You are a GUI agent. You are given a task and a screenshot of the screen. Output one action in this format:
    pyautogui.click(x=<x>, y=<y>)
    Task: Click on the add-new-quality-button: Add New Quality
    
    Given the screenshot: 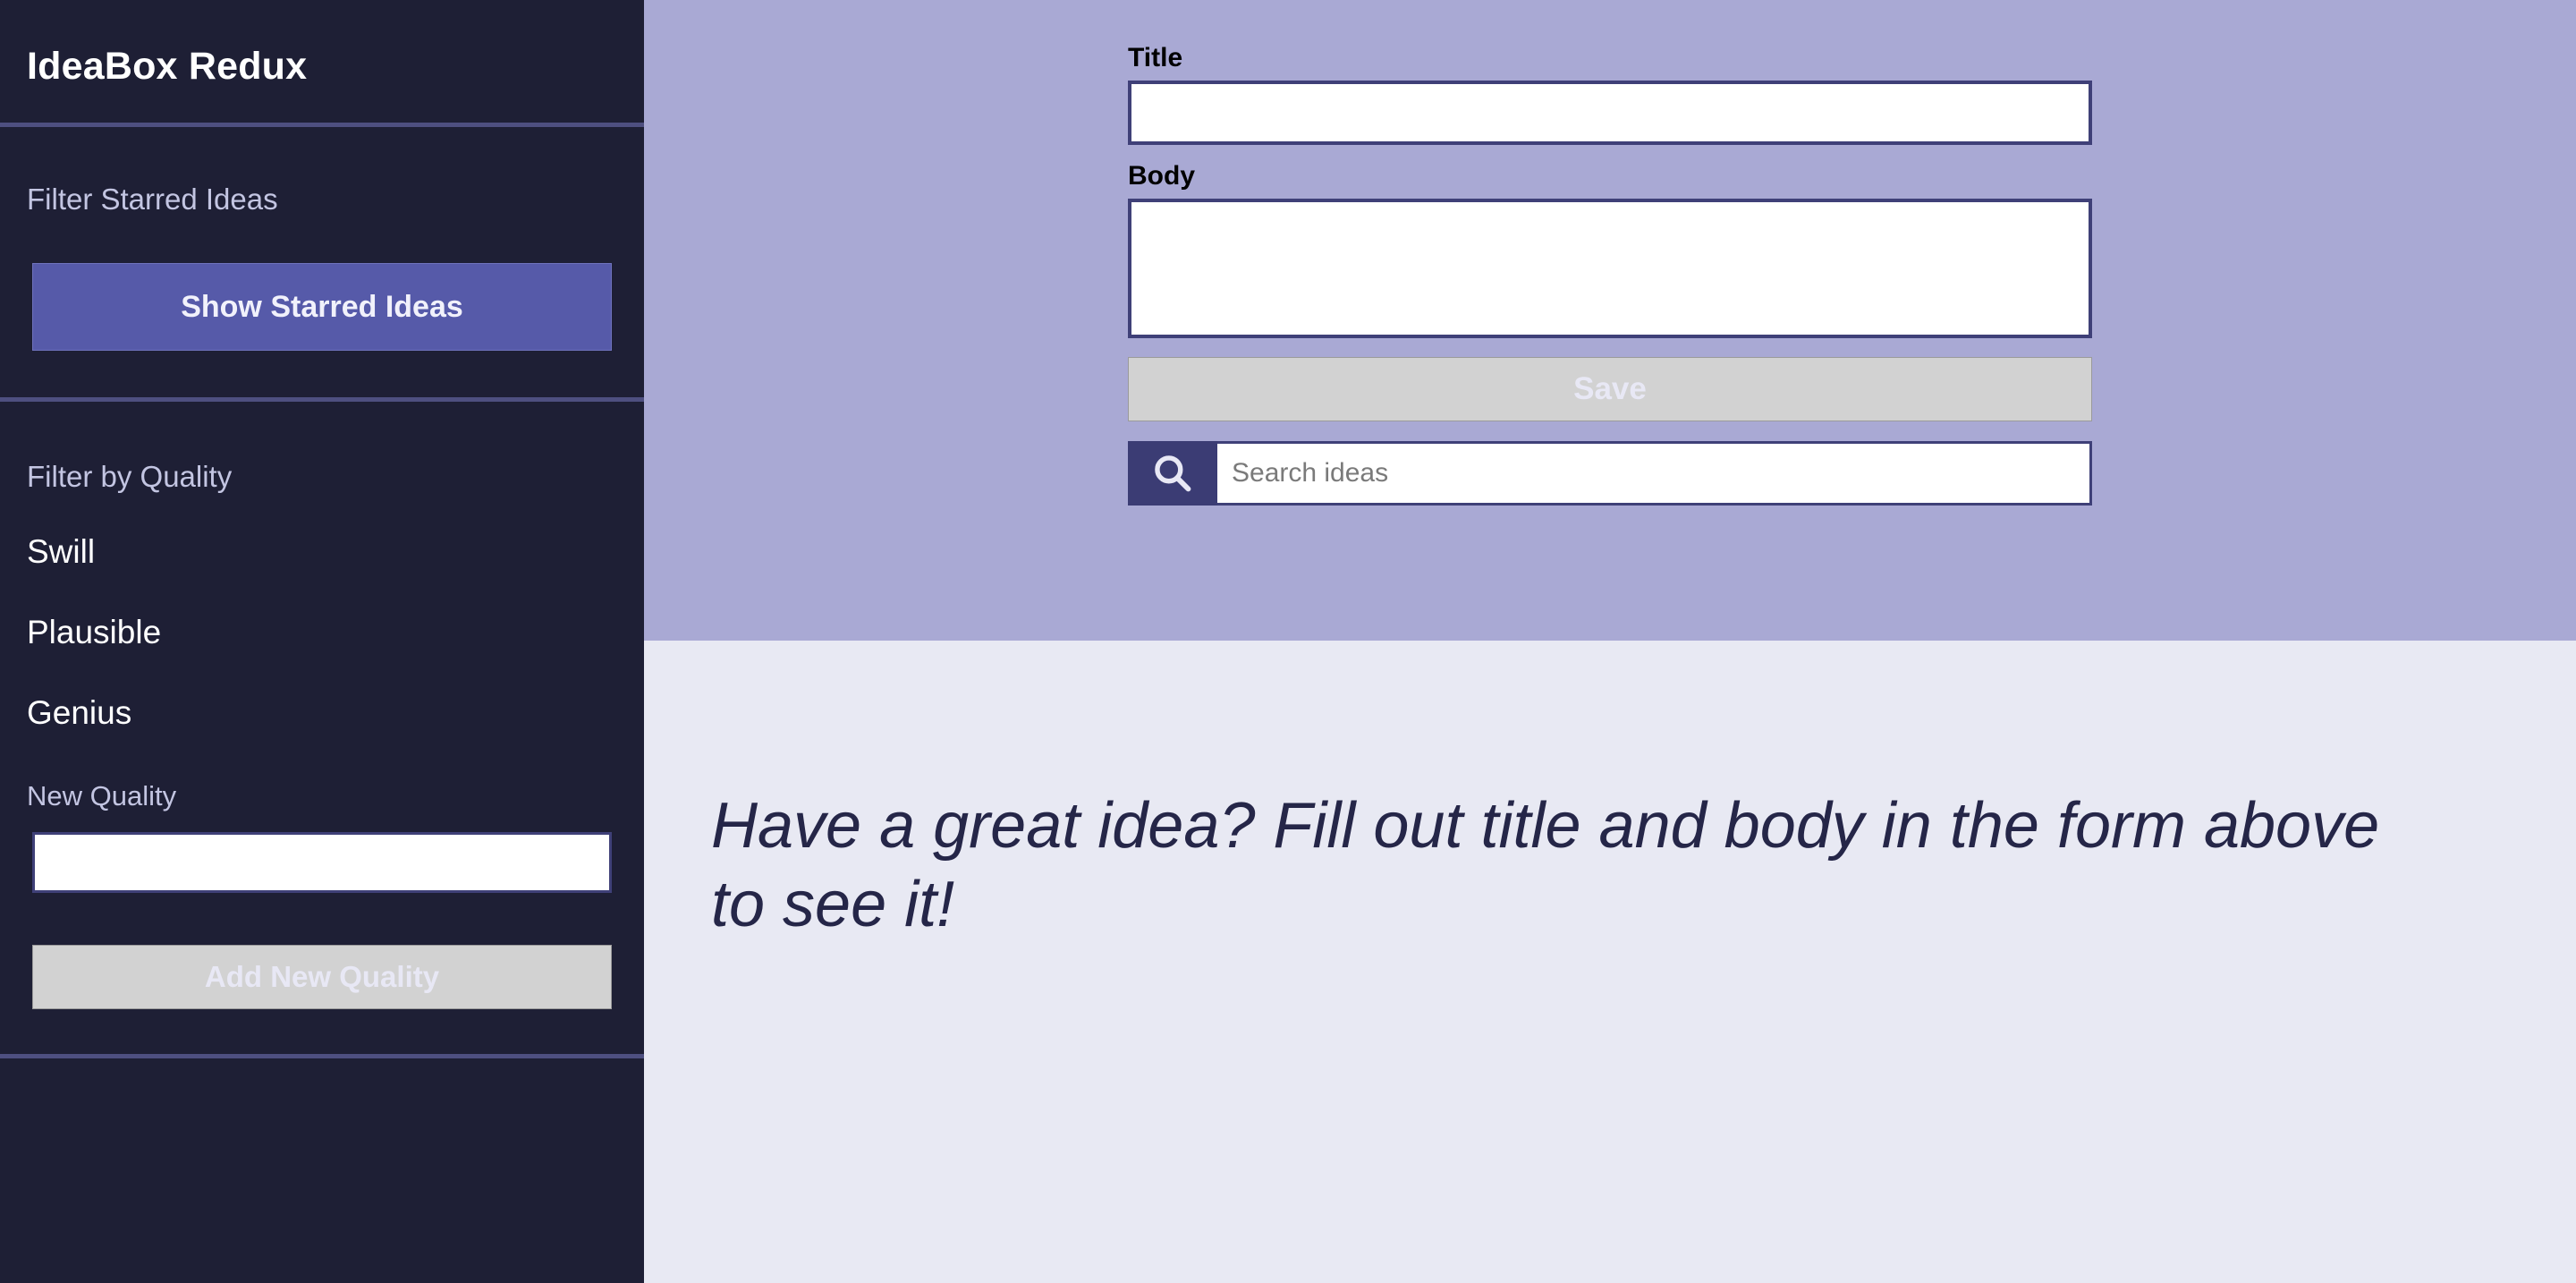 What is the action you would take?
    pyautogui.click(x=322, y=976)
    